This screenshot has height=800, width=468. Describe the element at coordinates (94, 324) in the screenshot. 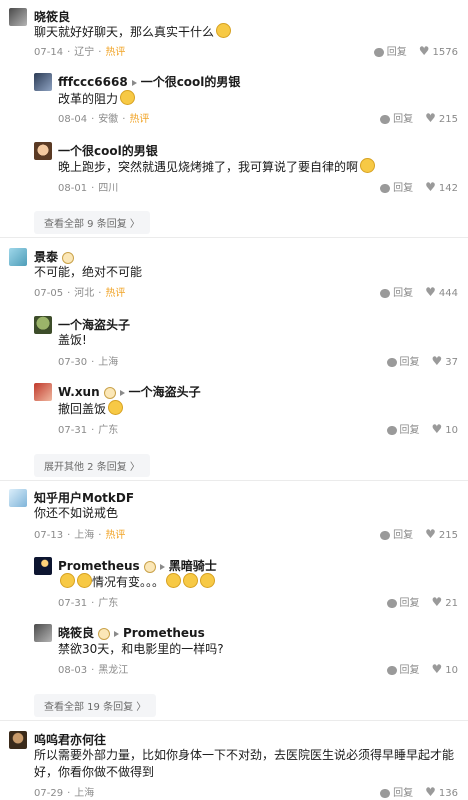

I see `reply-author: 一个海盗头子` at that location.